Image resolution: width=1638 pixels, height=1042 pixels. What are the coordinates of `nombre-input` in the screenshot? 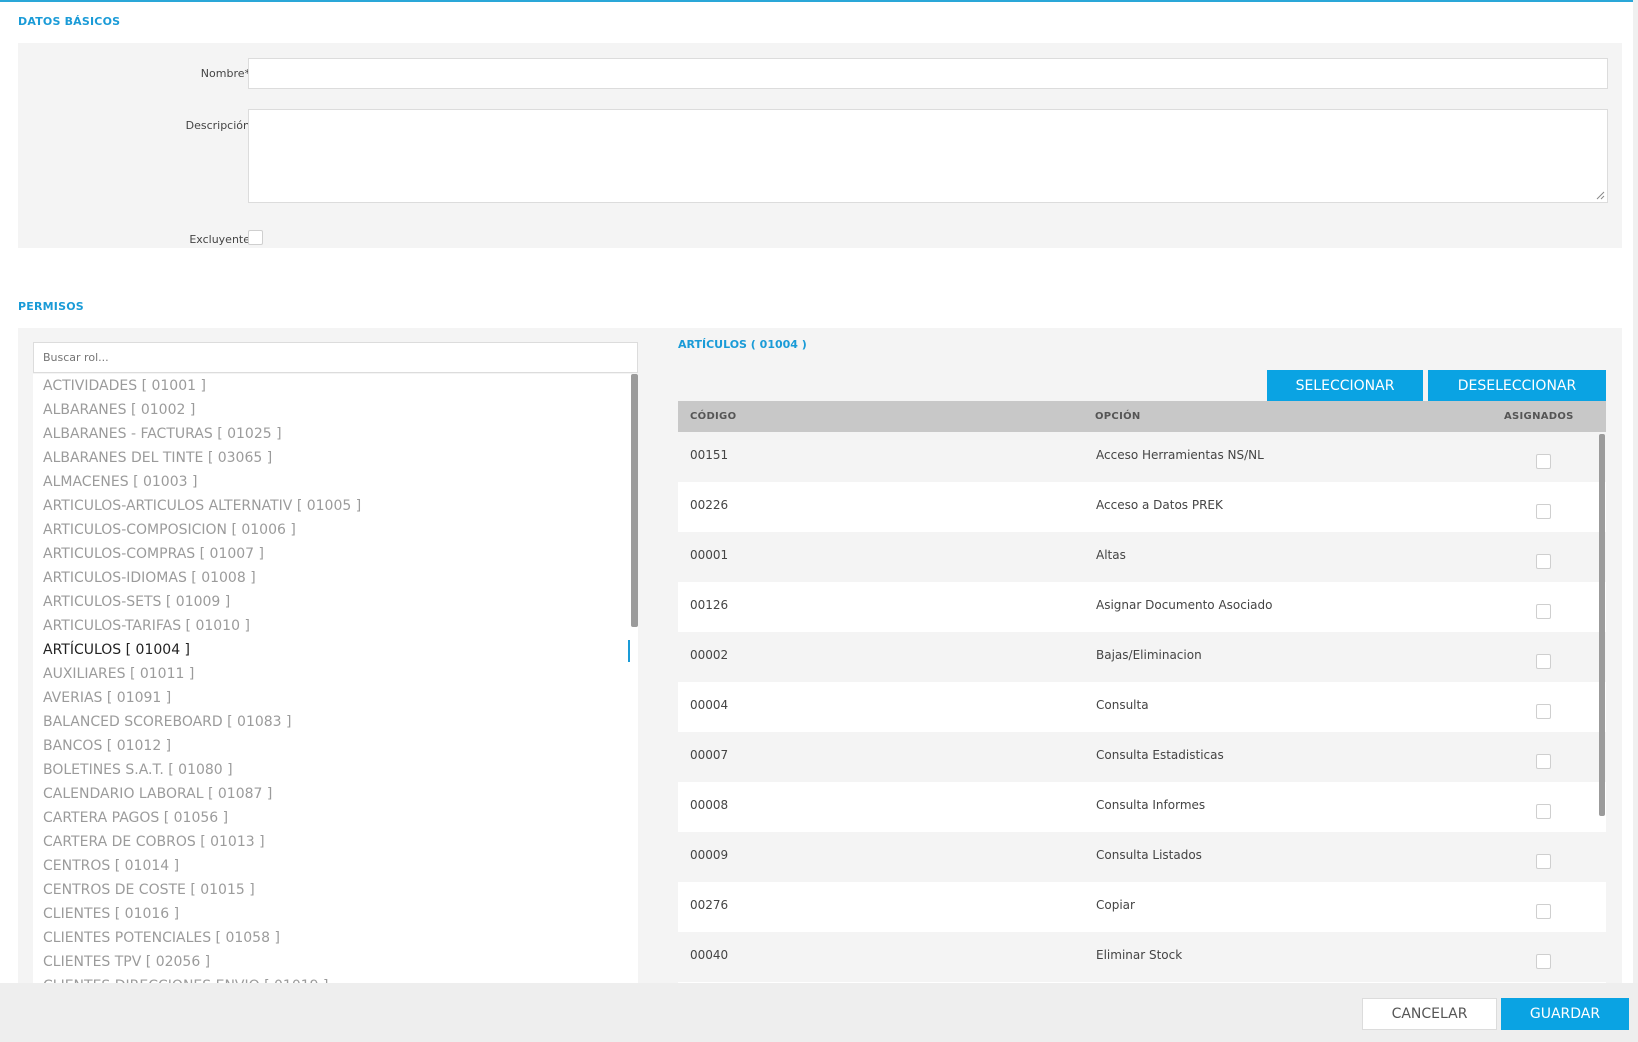 It's located at (928, 73).